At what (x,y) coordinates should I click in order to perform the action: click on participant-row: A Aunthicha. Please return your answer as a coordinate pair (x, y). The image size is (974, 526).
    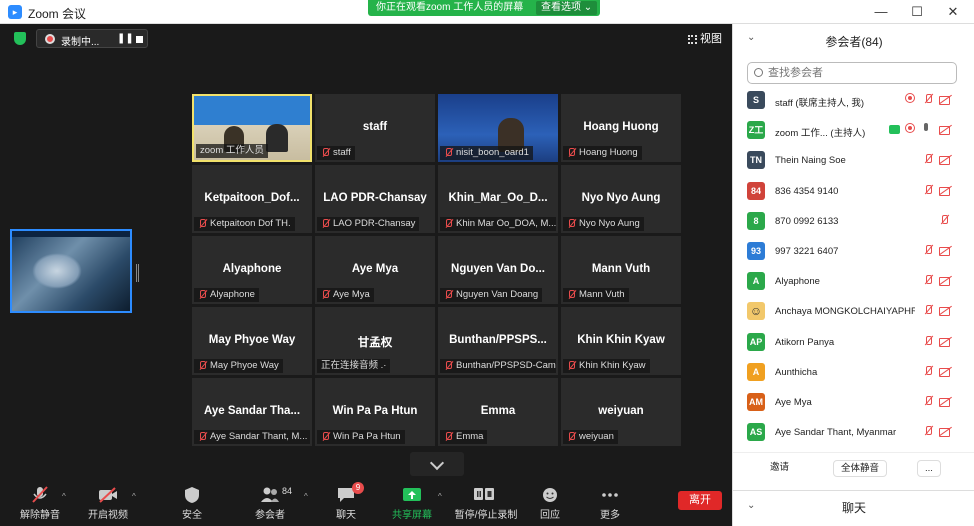
    Looking at the image, I should click on (853, 375).